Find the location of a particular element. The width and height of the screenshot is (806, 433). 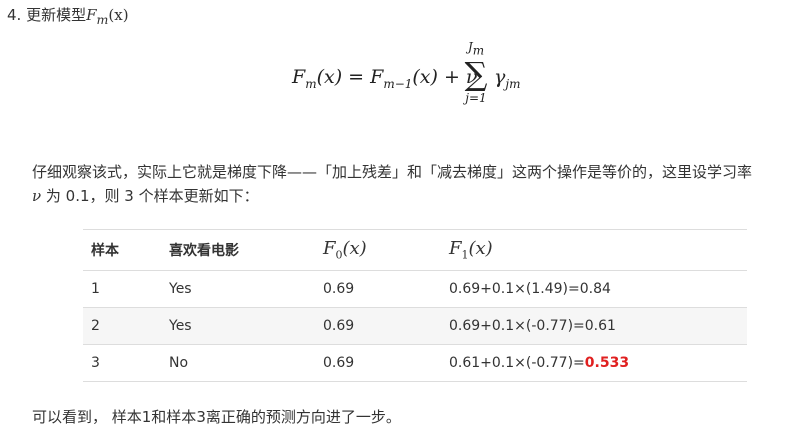

step-text: 更新模型 is located at coordinates (56, 15).